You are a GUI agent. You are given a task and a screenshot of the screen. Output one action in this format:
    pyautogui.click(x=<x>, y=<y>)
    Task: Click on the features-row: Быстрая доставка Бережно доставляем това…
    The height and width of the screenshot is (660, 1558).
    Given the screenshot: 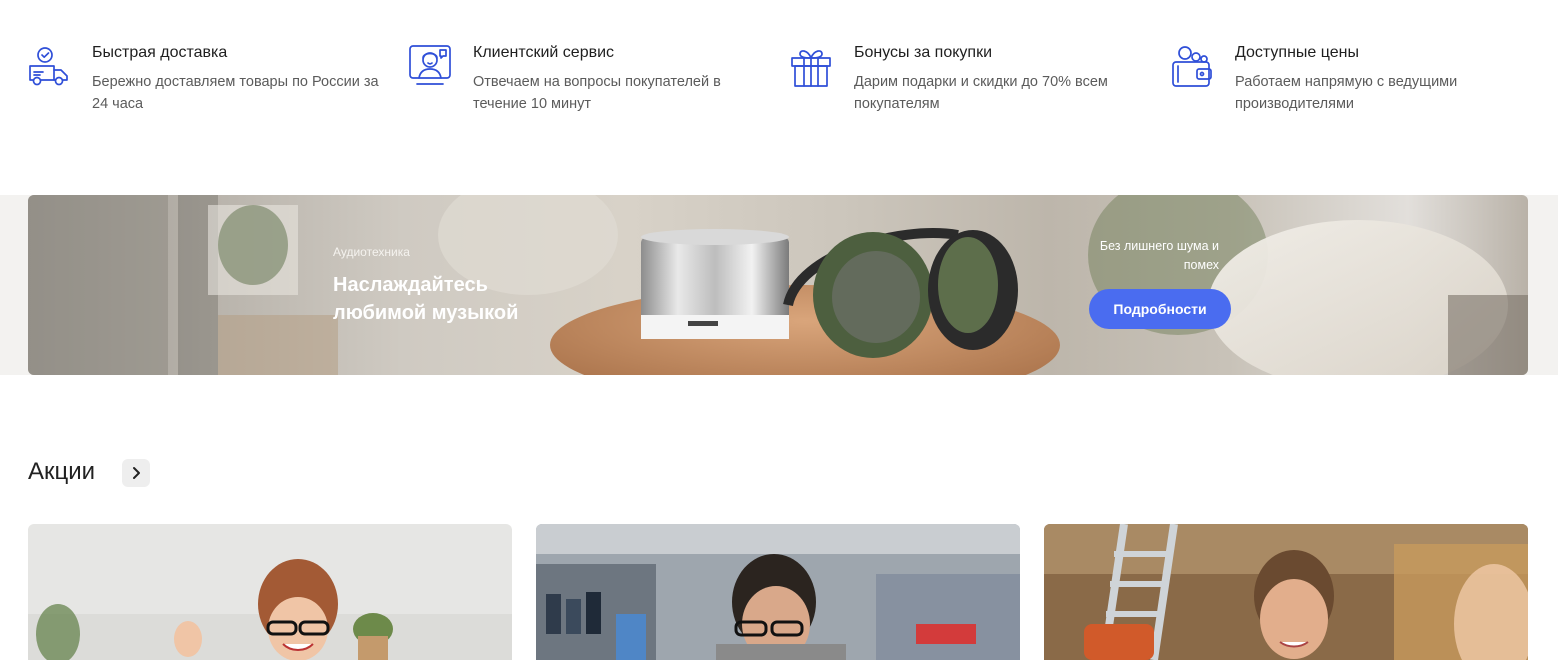 What is the action you would take?
    pyautogui.click(x=778, y=82)
    